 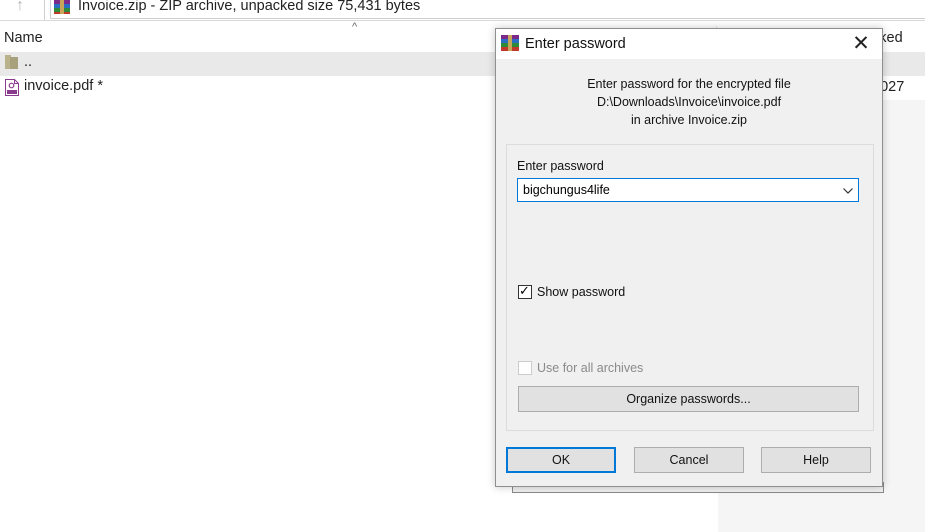 What do you see at coordinates (525, 368) in the screenshot?
I see `use-for-all-archives-checkbox` at bounding box center [525, 368].